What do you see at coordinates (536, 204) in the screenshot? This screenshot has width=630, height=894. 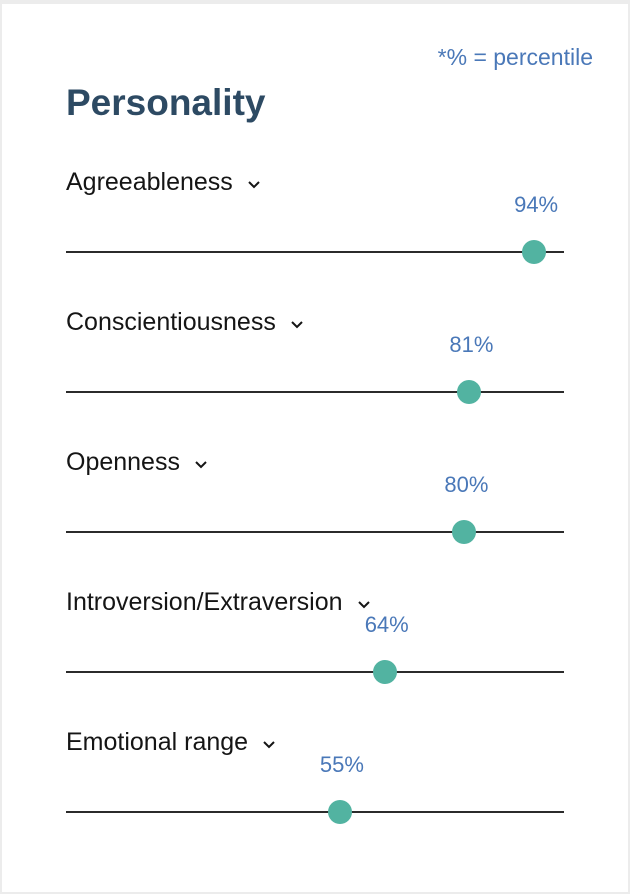 I see `percentile-label: 94%` at bounding box center [536, 204].